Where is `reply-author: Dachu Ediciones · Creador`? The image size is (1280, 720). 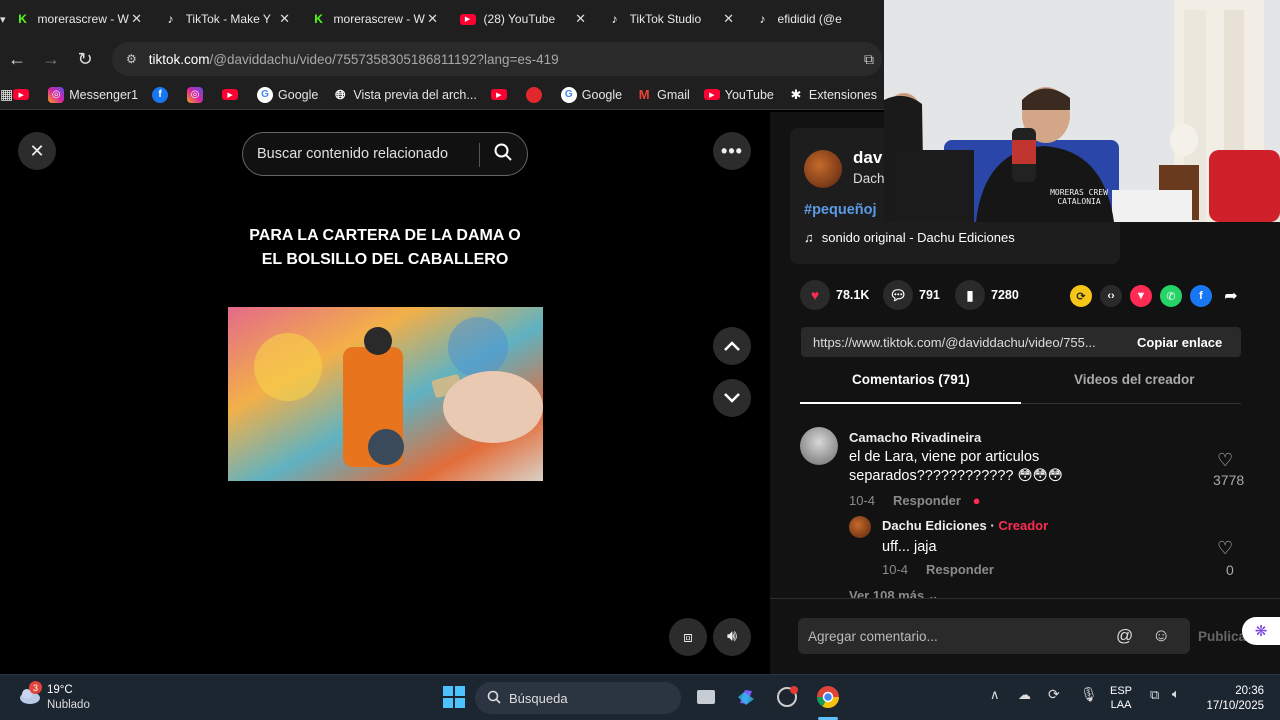 reply-author: Dachu Ediciones · Creador is located at coordinates (965, 525).